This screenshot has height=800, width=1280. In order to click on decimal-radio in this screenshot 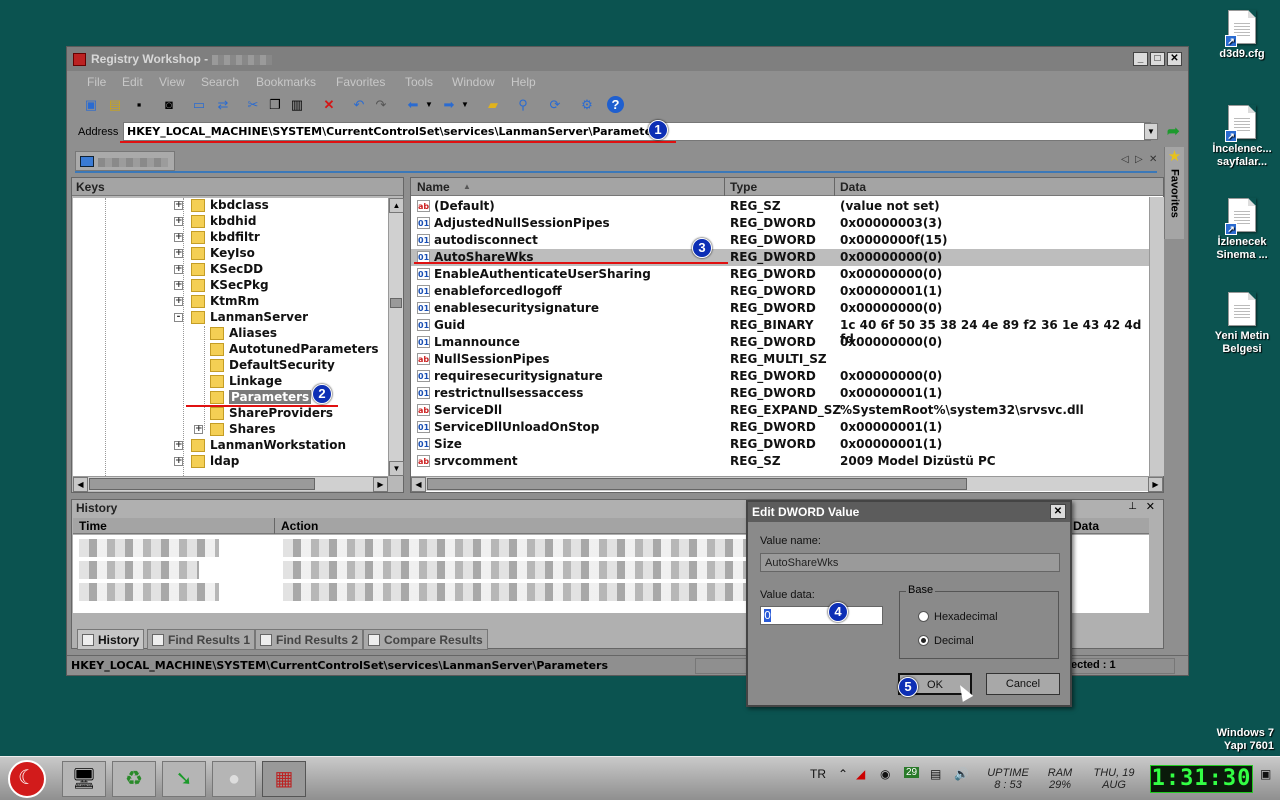, I will do `click(923, 640)`.